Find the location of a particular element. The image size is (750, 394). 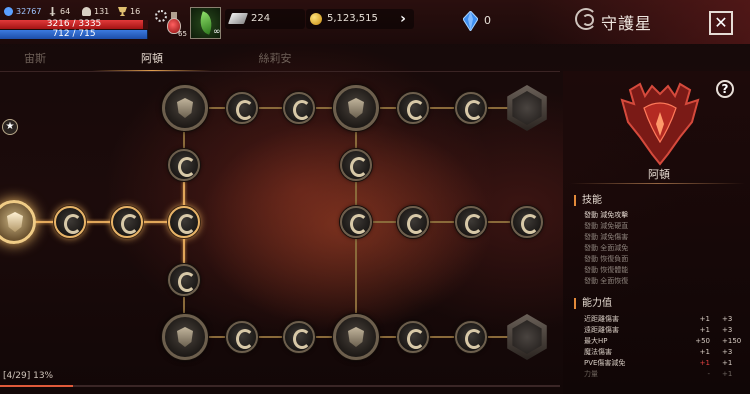

tab-zeus: 宙斯 is located at coordinates (35, 59).